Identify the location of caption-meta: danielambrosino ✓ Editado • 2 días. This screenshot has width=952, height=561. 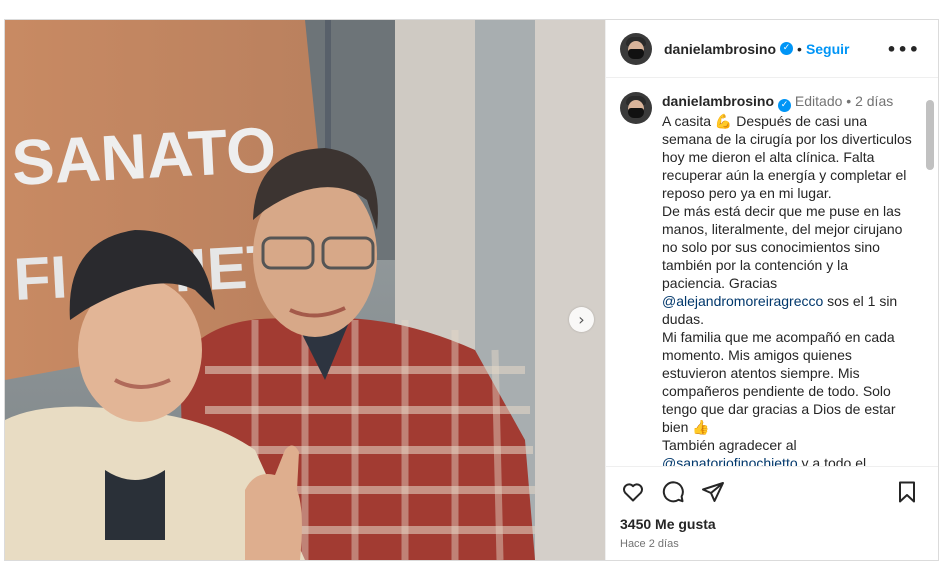
(787, 102).